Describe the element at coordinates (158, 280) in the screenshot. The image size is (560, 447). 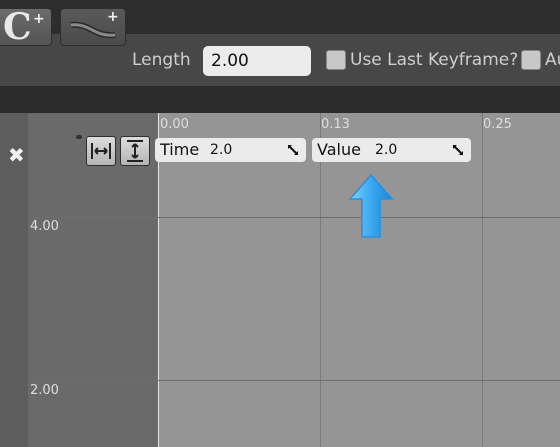
I see `graph-origin-line` at that location.